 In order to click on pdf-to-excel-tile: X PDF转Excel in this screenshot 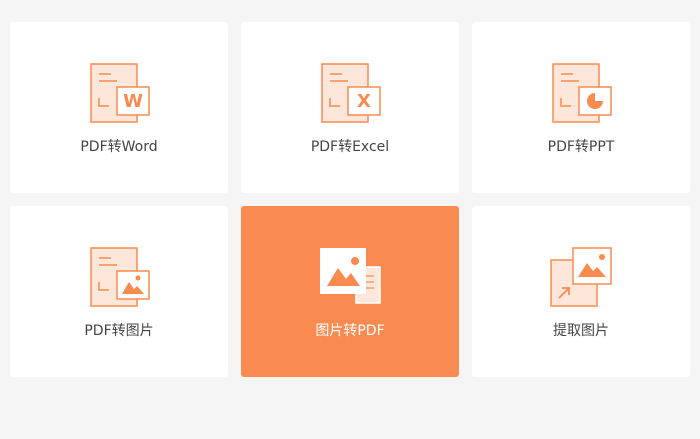, I will do `click(350, 107)`.